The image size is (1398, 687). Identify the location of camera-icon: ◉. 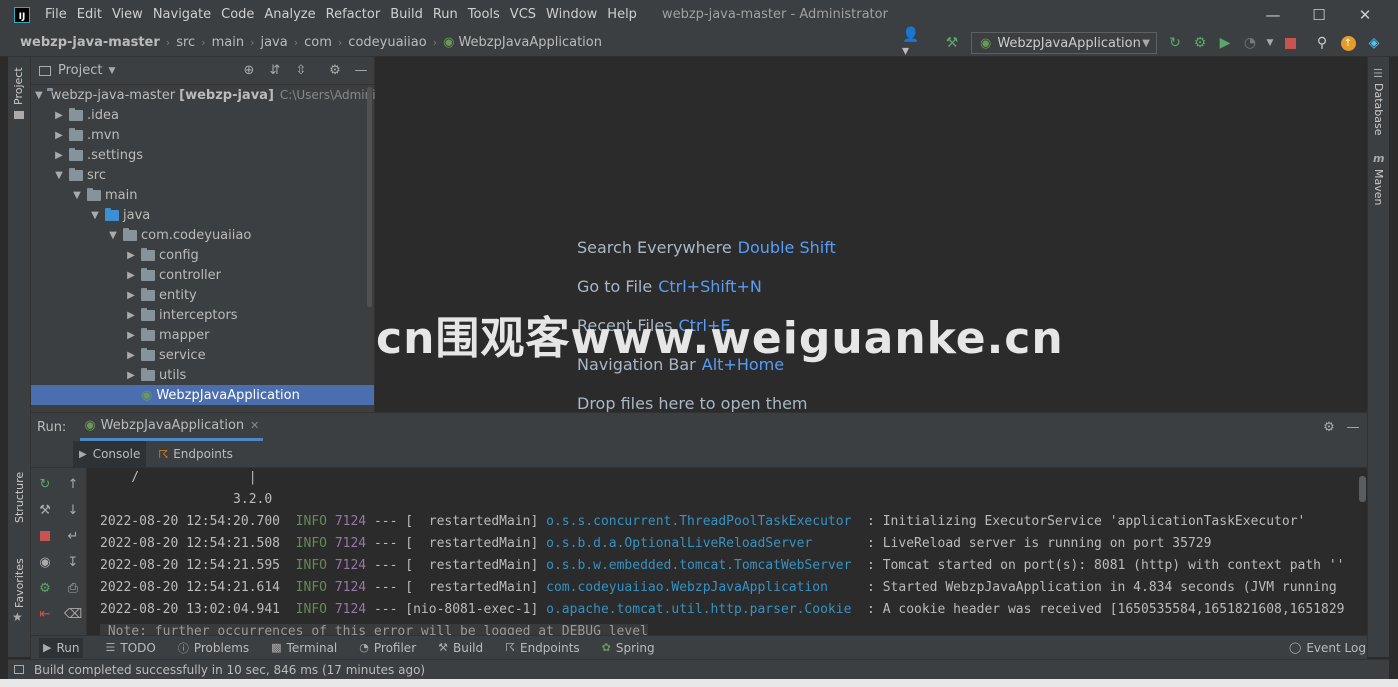
(45, 562).